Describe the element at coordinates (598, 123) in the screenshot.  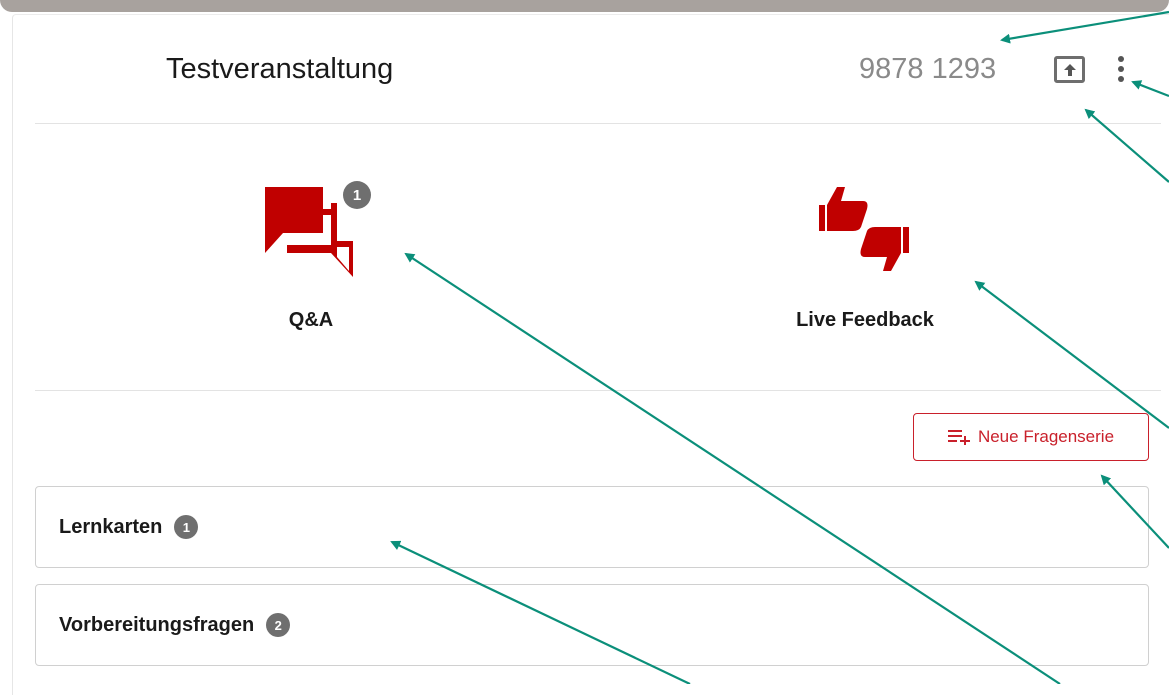
I see `header-divider` at that location.